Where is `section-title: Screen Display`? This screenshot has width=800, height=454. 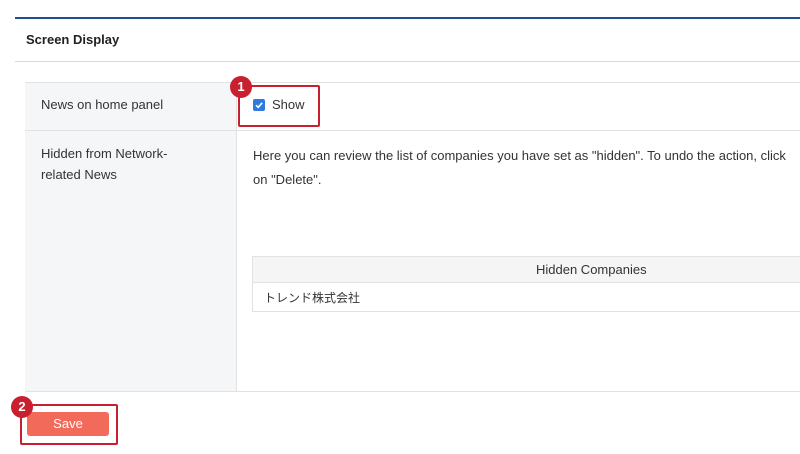 section-title: Screen Display is located at coordinates (73, 39).